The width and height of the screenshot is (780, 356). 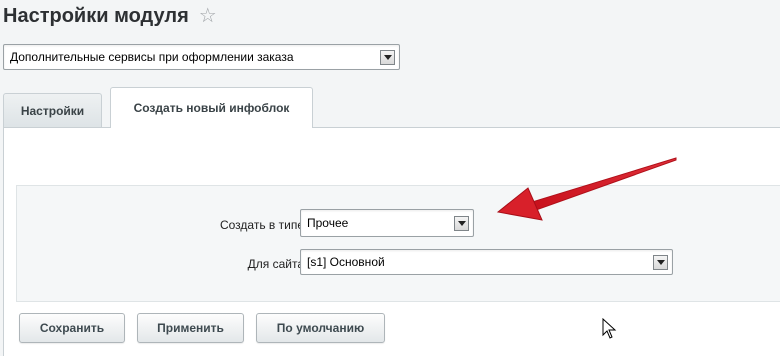 What do you see at coordinates (52, 110) in the screenshot?
I see `tab-settings: Настройки` at bounding box center [52, 110].